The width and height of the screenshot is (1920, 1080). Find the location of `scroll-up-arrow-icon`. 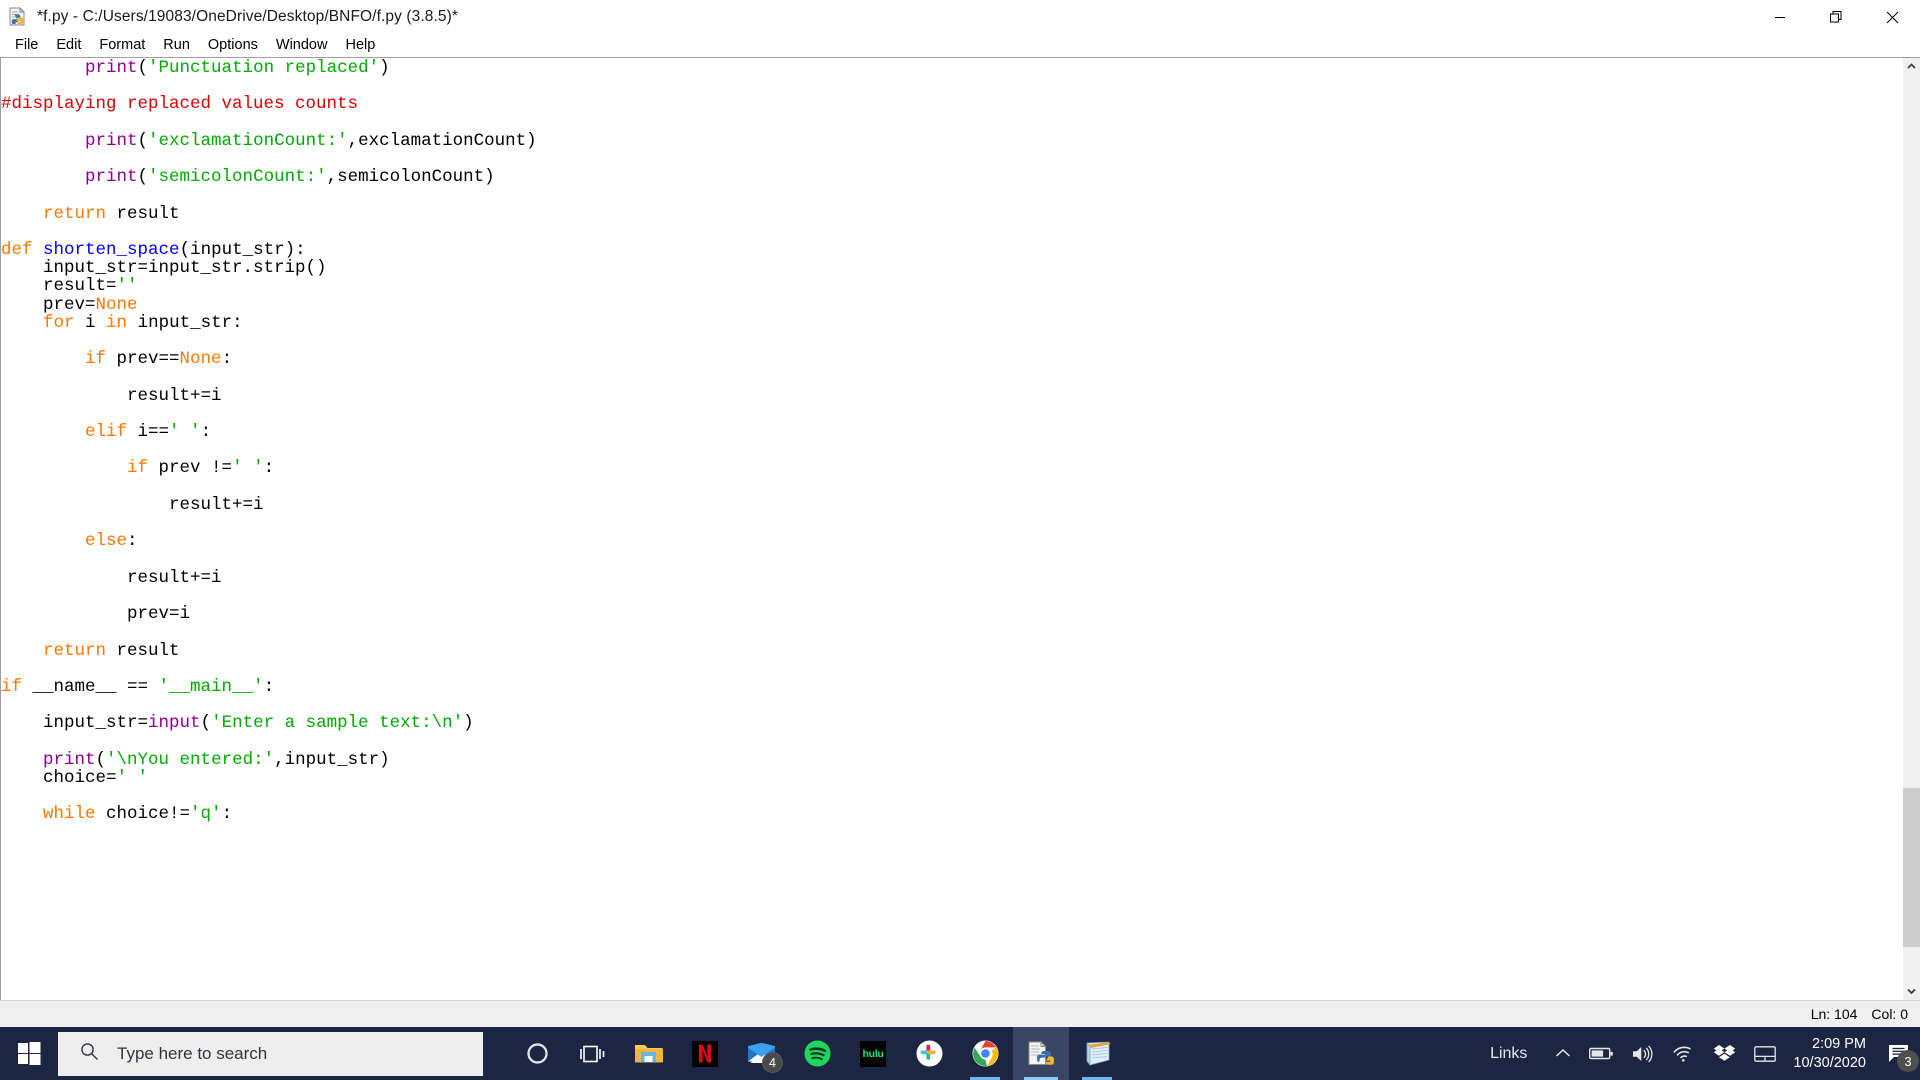

scroll-up-arrow-icon is located at coordinates (1911, 66).